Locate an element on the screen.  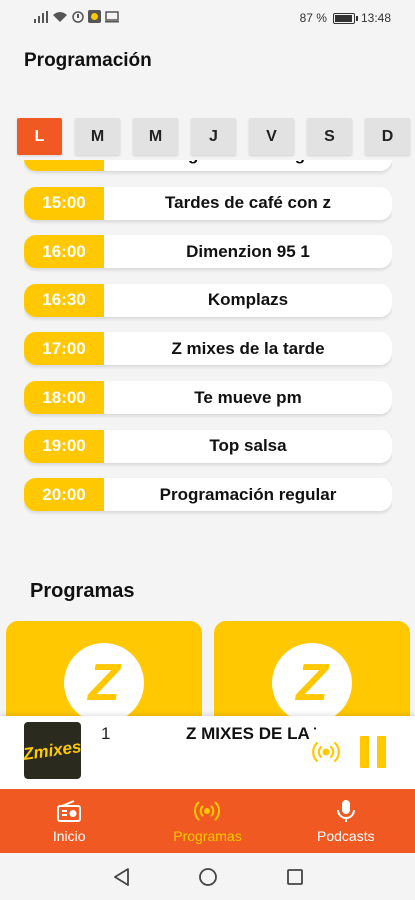
schedule-time: 19:00 is located at coordinates (64, 446).